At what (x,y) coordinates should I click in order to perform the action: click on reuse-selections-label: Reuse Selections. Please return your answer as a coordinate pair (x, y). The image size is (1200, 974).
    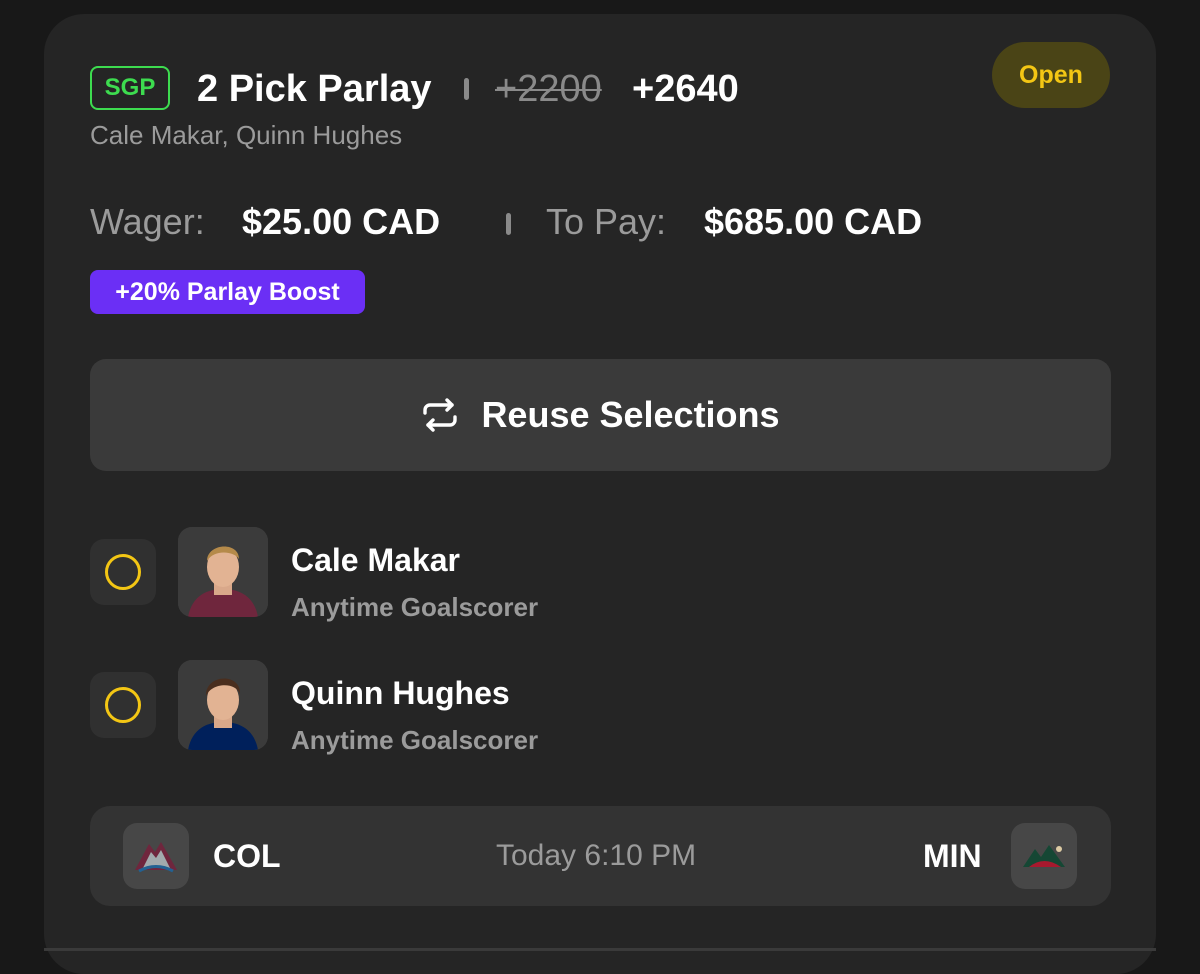
    Looking at the image, I should click on (630, 414).